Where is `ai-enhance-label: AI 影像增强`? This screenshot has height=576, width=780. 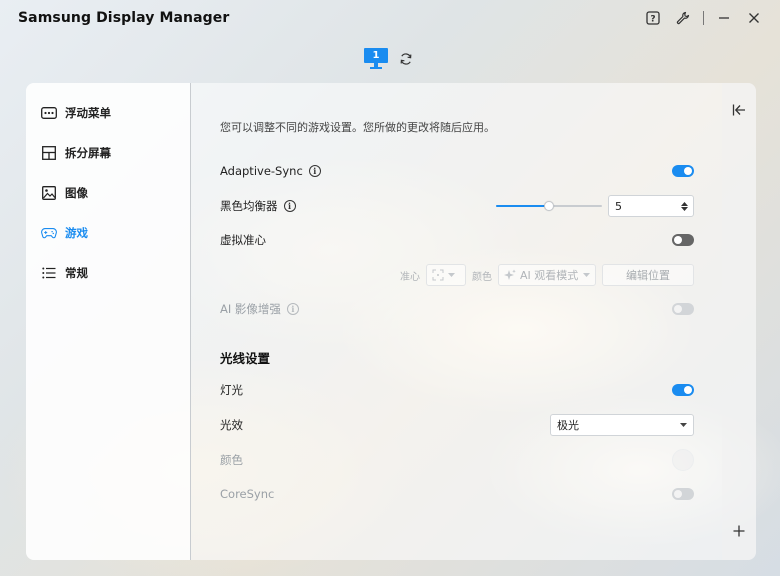
ai-enhance-label: AI 影像增强 is located at coordinates (250, 309).